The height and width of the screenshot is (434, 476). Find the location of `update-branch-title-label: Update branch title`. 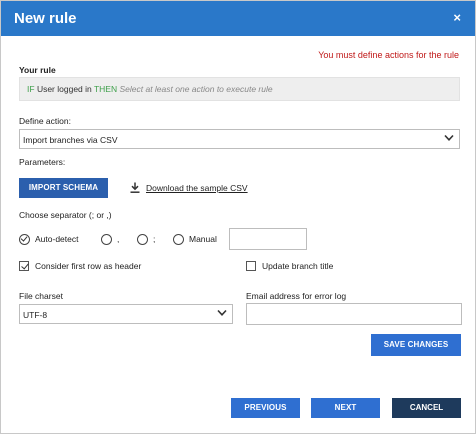

update-branch-title-label: Update branch title is located at coordinates (298, 266).